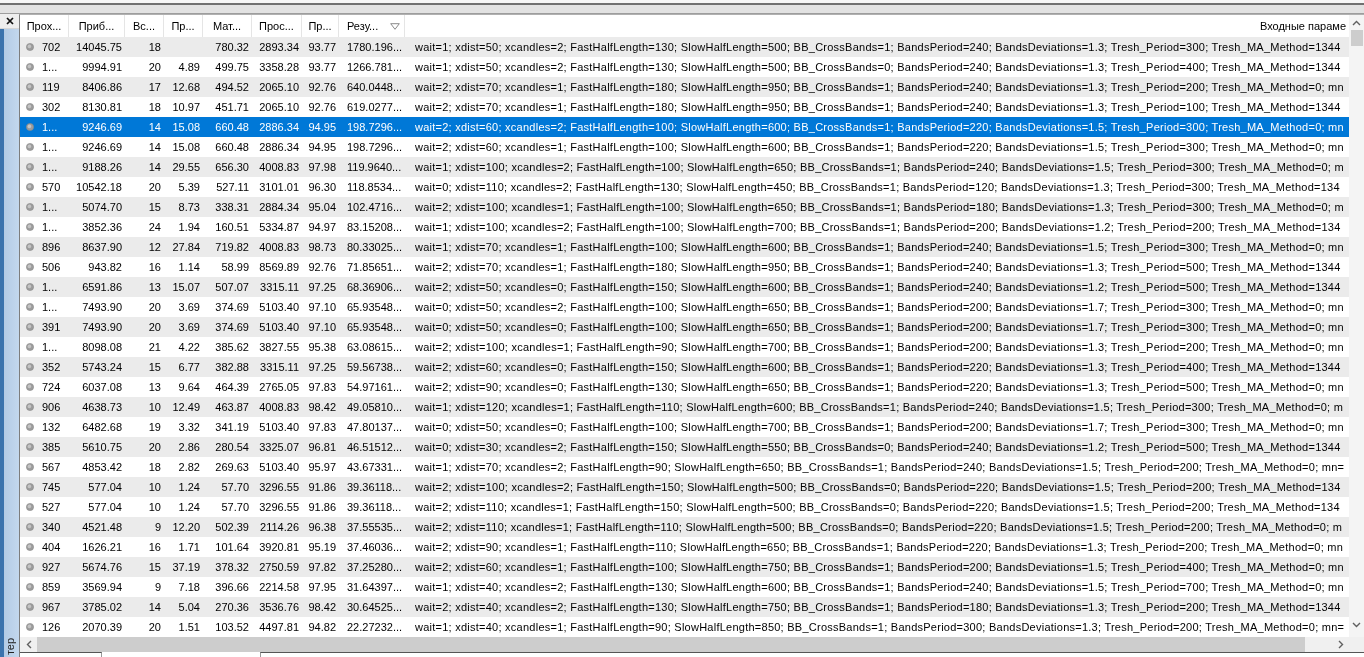 The height and width of the screenshot is (657, 1364). Describe the element at coordinates (878, 47) in the screenshot. I see `table-cell: wait=1; xdist=50; xcandles=2; FastHalfLength=130; SlowHalfLength=500; BB_CrossBands=1; BandsPeriod=240; BandsDeviations=1.3; Tresh_Period=300; Tresh_MA_Method=1344` at that location.